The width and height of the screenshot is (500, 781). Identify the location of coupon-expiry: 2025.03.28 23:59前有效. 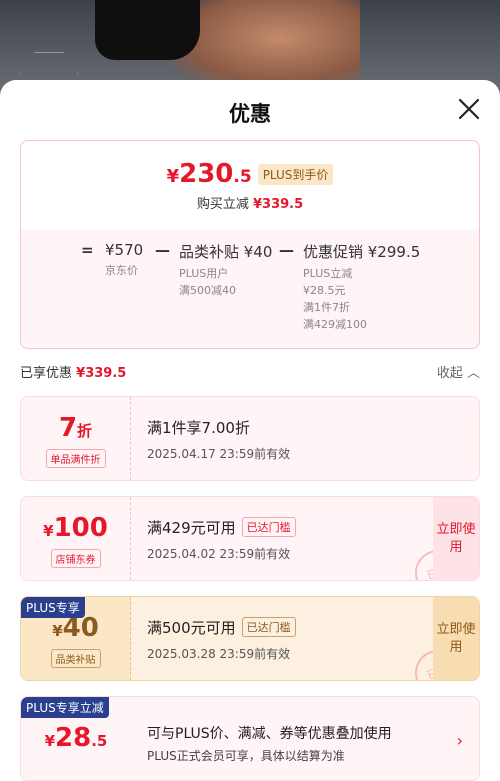
(219, 654).